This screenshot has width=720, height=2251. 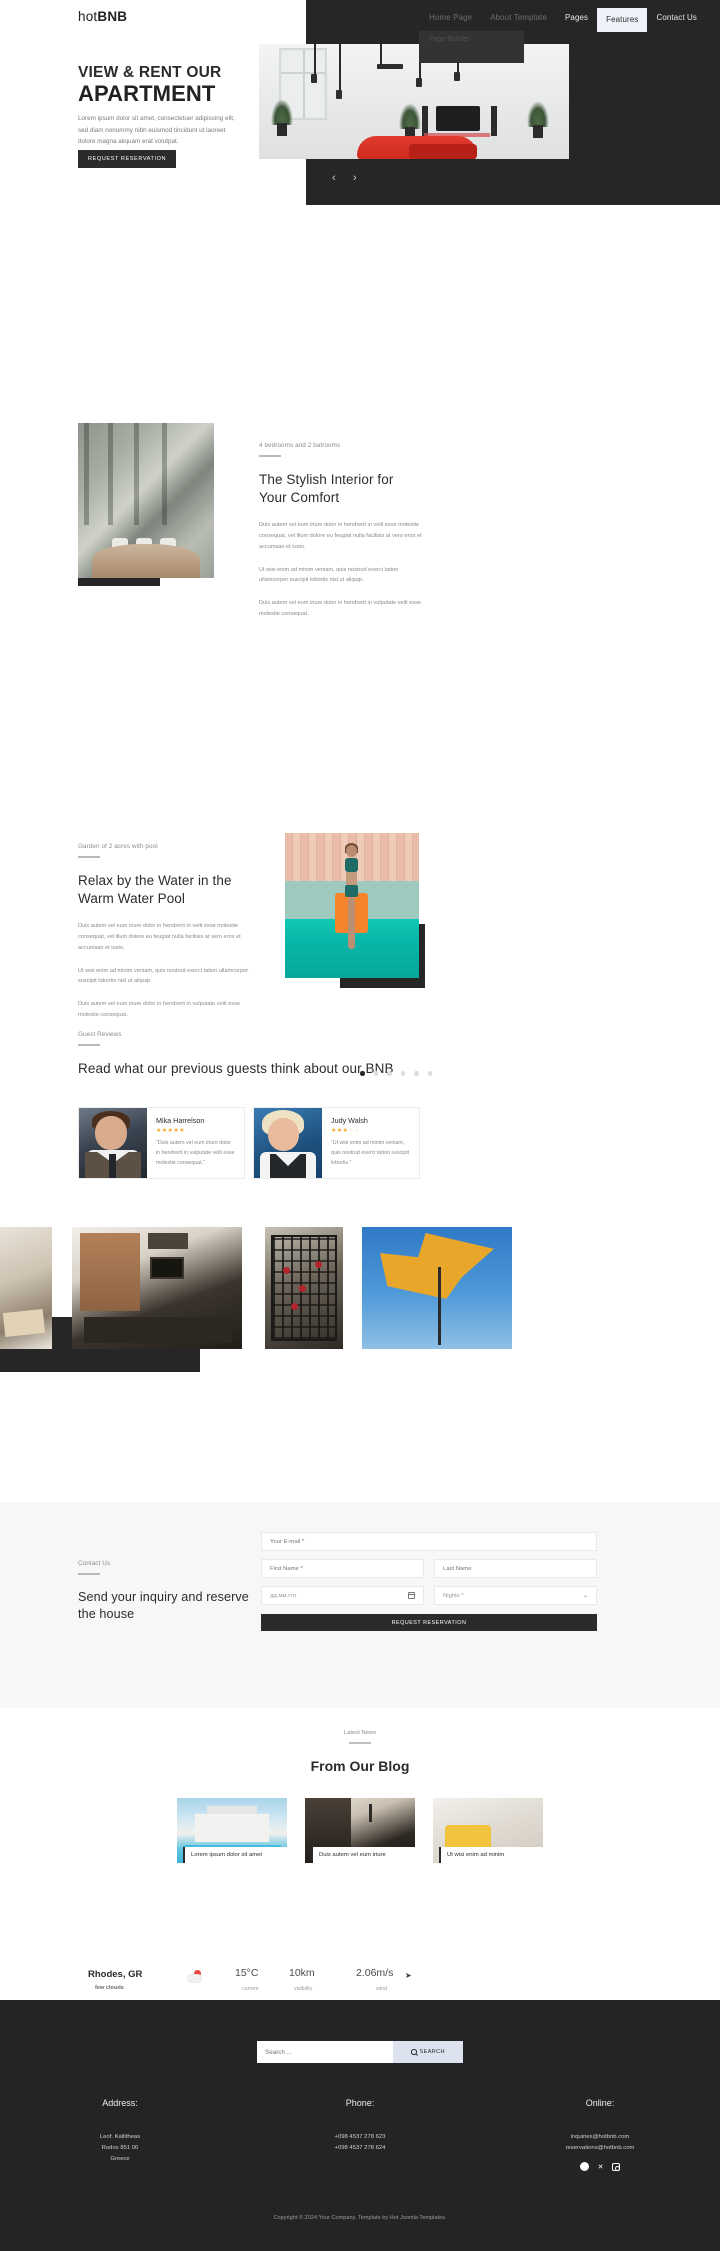 What do you see at coordinates (147, 93) in the screenshot?
I see `hero-title-main: APARTMENT` at bounding box center [147, 93].